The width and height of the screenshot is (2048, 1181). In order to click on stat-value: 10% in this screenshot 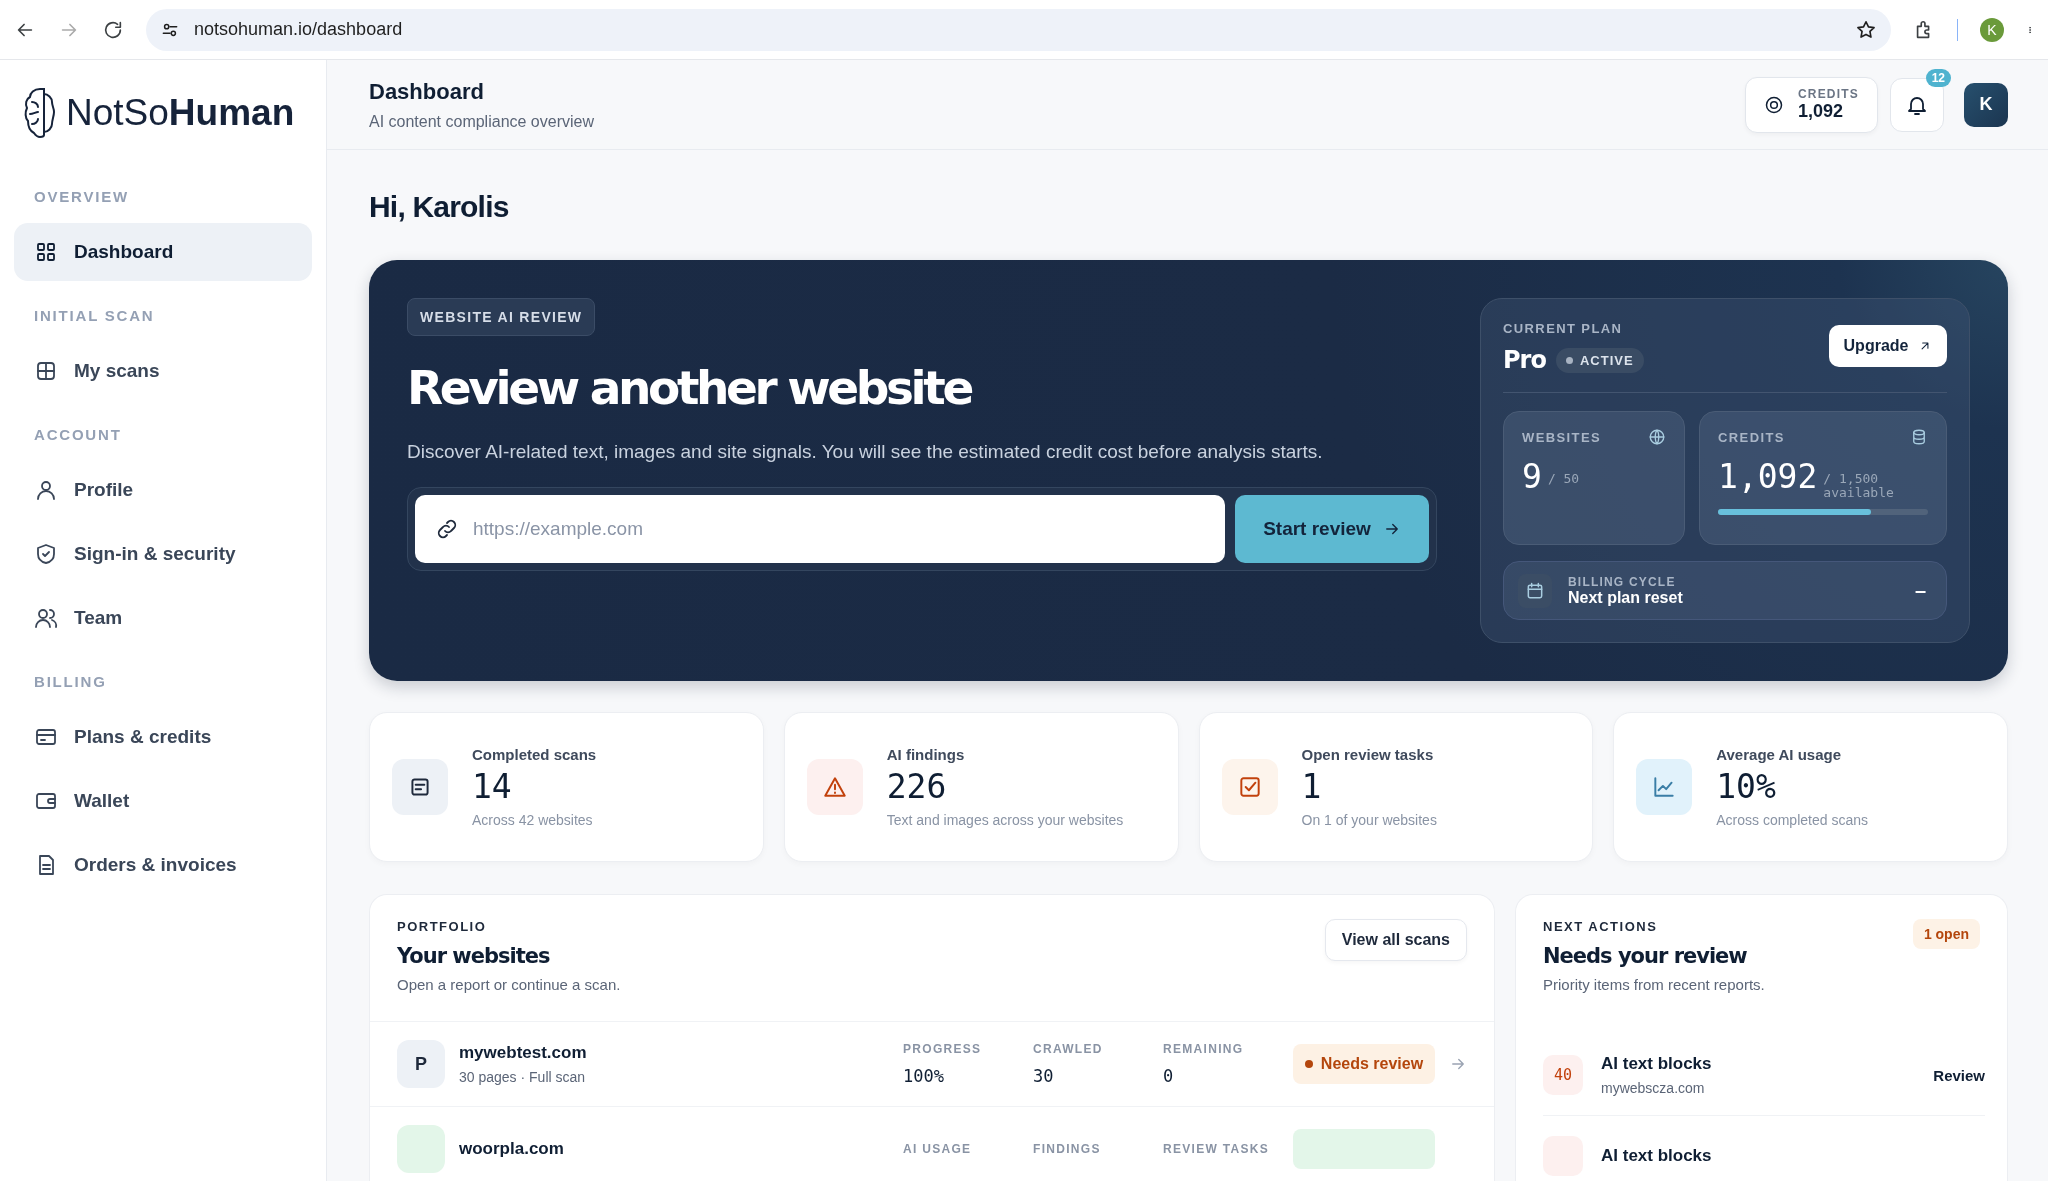, I will do `click(1746, 786)`.